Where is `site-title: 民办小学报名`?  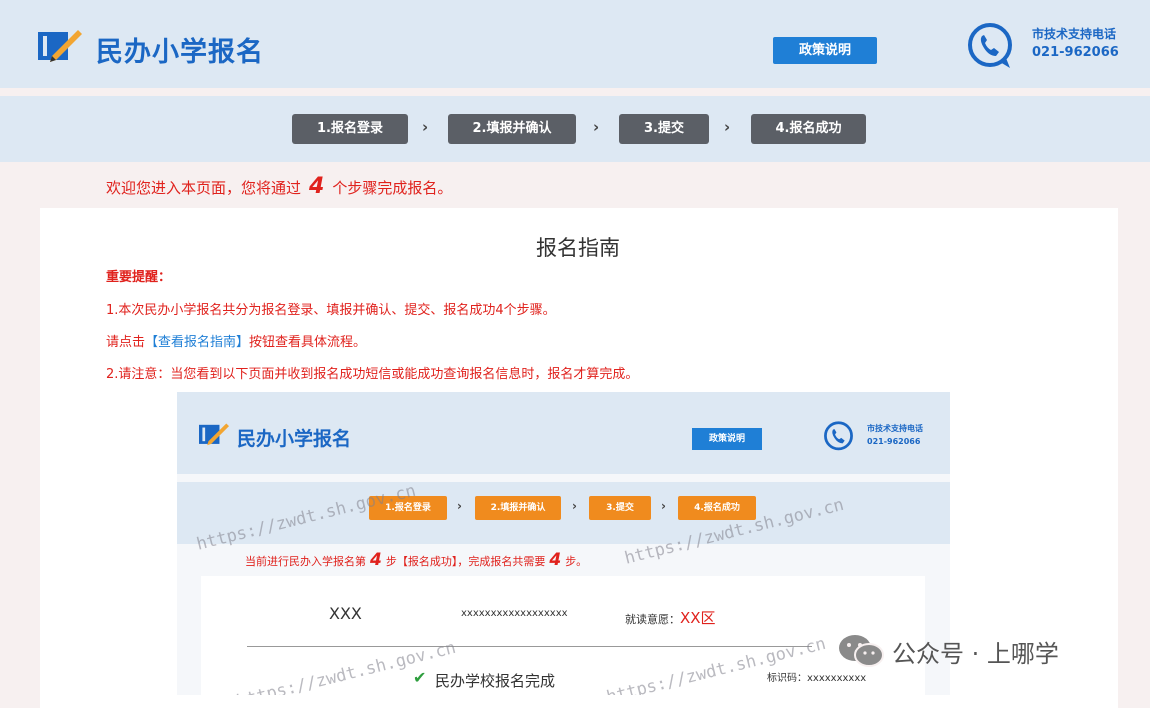
site-title: 民办小学报名 is located at coordinates (180, 52).